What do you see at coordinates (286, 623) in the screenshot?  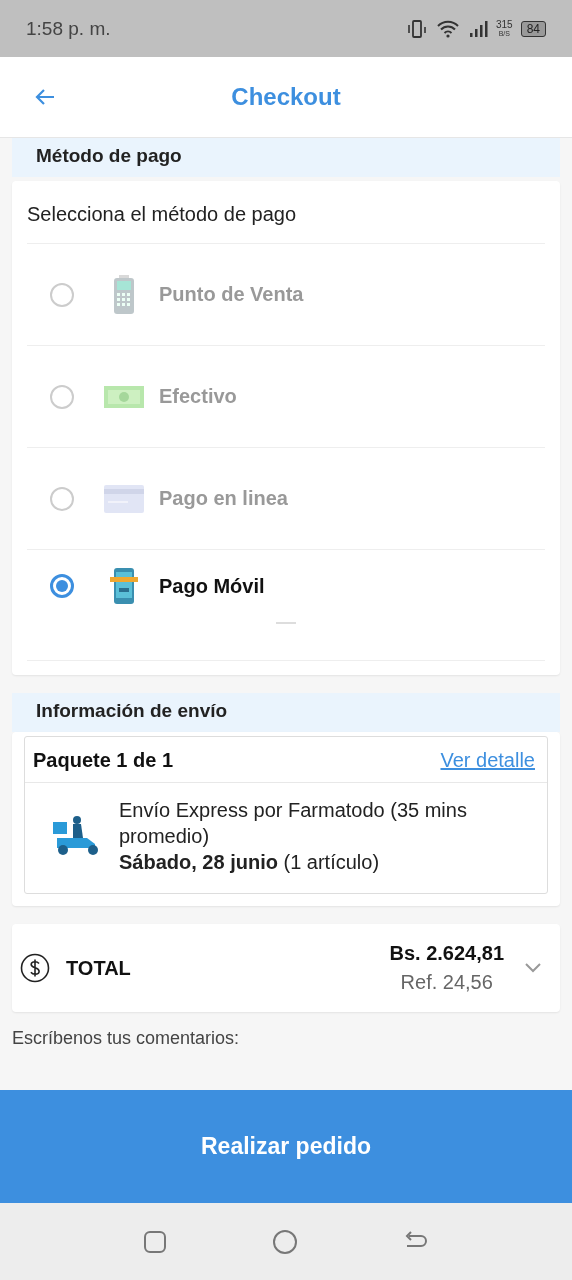 I see `drag-handle` at bounding box center [286, 623].